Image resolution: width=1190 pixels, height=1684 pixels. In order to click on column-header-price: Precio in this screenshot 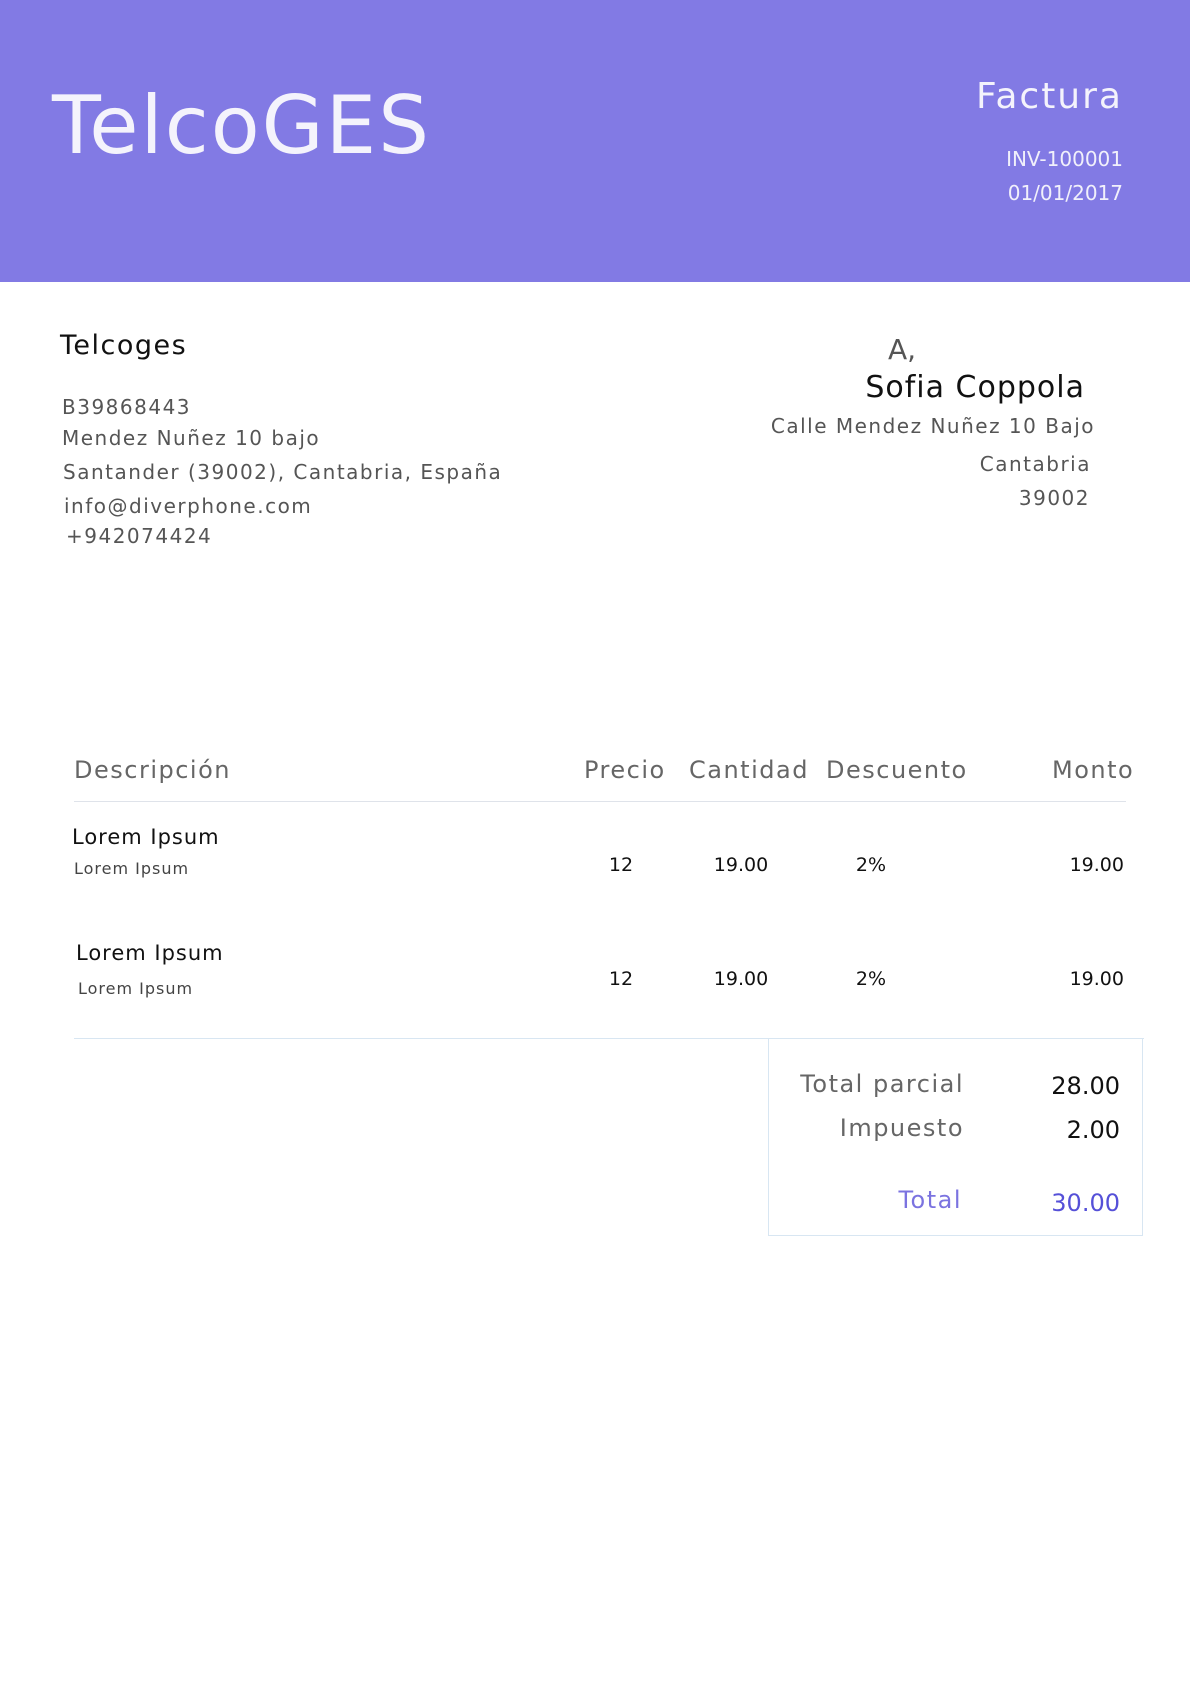, I will do `click(625, 770)`.